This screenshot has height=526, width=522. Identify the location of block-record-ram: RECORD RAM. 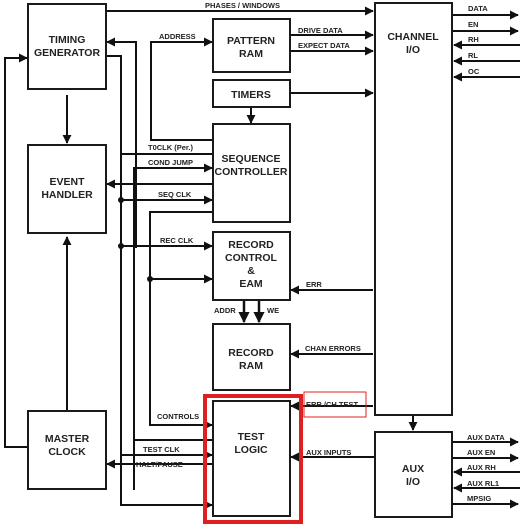
(251, 357).